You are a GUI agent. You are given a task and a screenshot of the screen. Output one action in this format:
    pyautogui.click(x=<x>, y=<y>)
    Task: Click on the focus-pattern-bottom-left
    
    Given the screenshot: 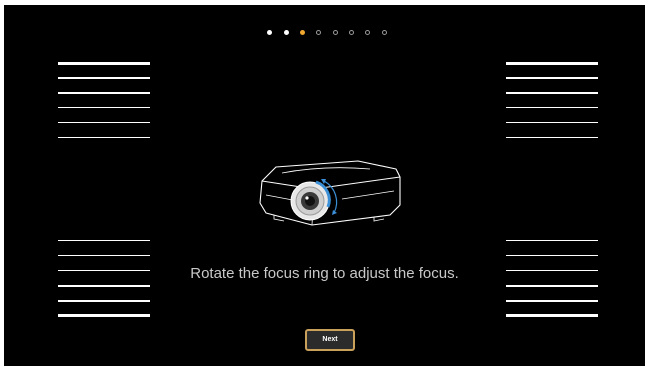 What is the action you would take?
    pyautogui.click(x=104, y=278)
    